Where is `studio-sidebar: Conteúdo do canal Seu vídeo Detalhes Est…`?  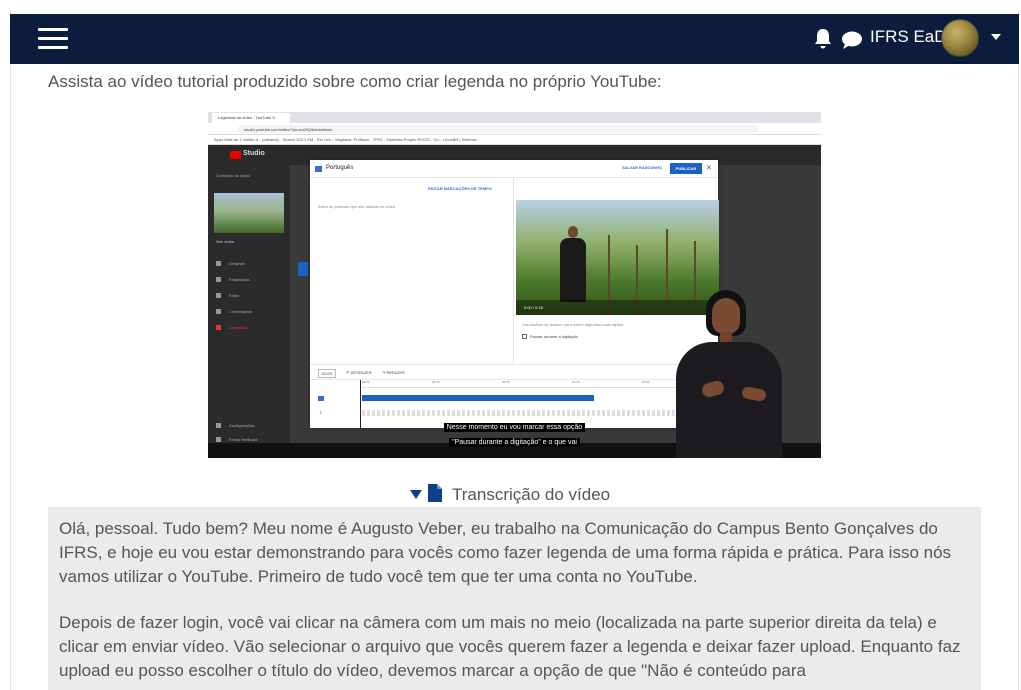 studio-sidebar: Conteúdo do canal Seu vídeo Detalhes Est… is located at coordinates (249, 305).